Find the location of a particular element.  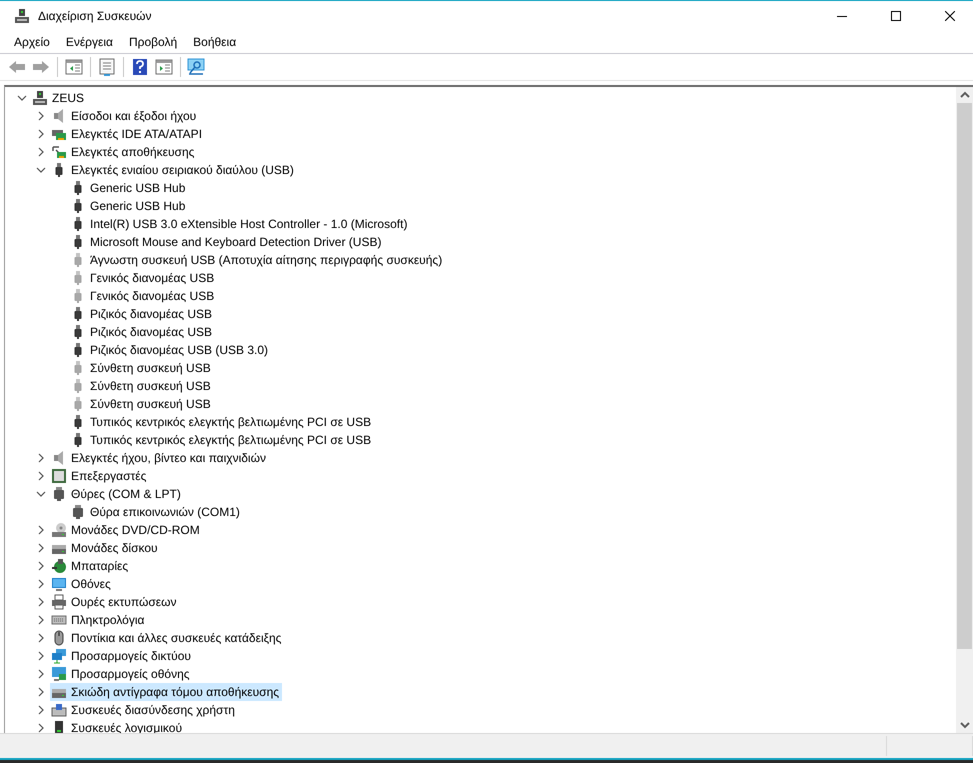

tree-item: Μονάδες δίσκου is located at coordinates (105, 548).